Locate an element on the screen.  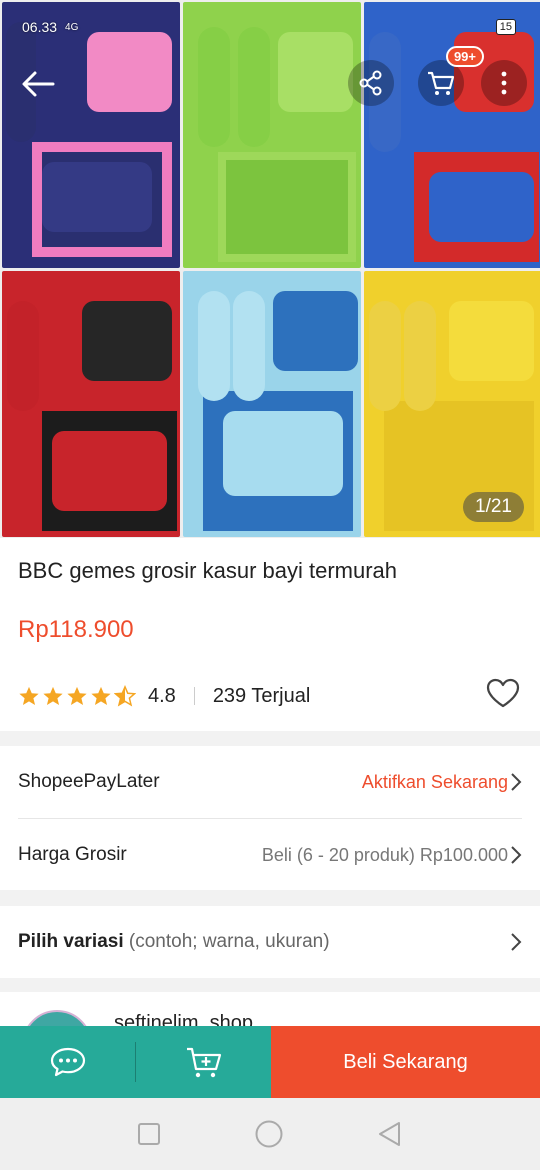
system-nav-bar is located at coordinates (270, 1134).